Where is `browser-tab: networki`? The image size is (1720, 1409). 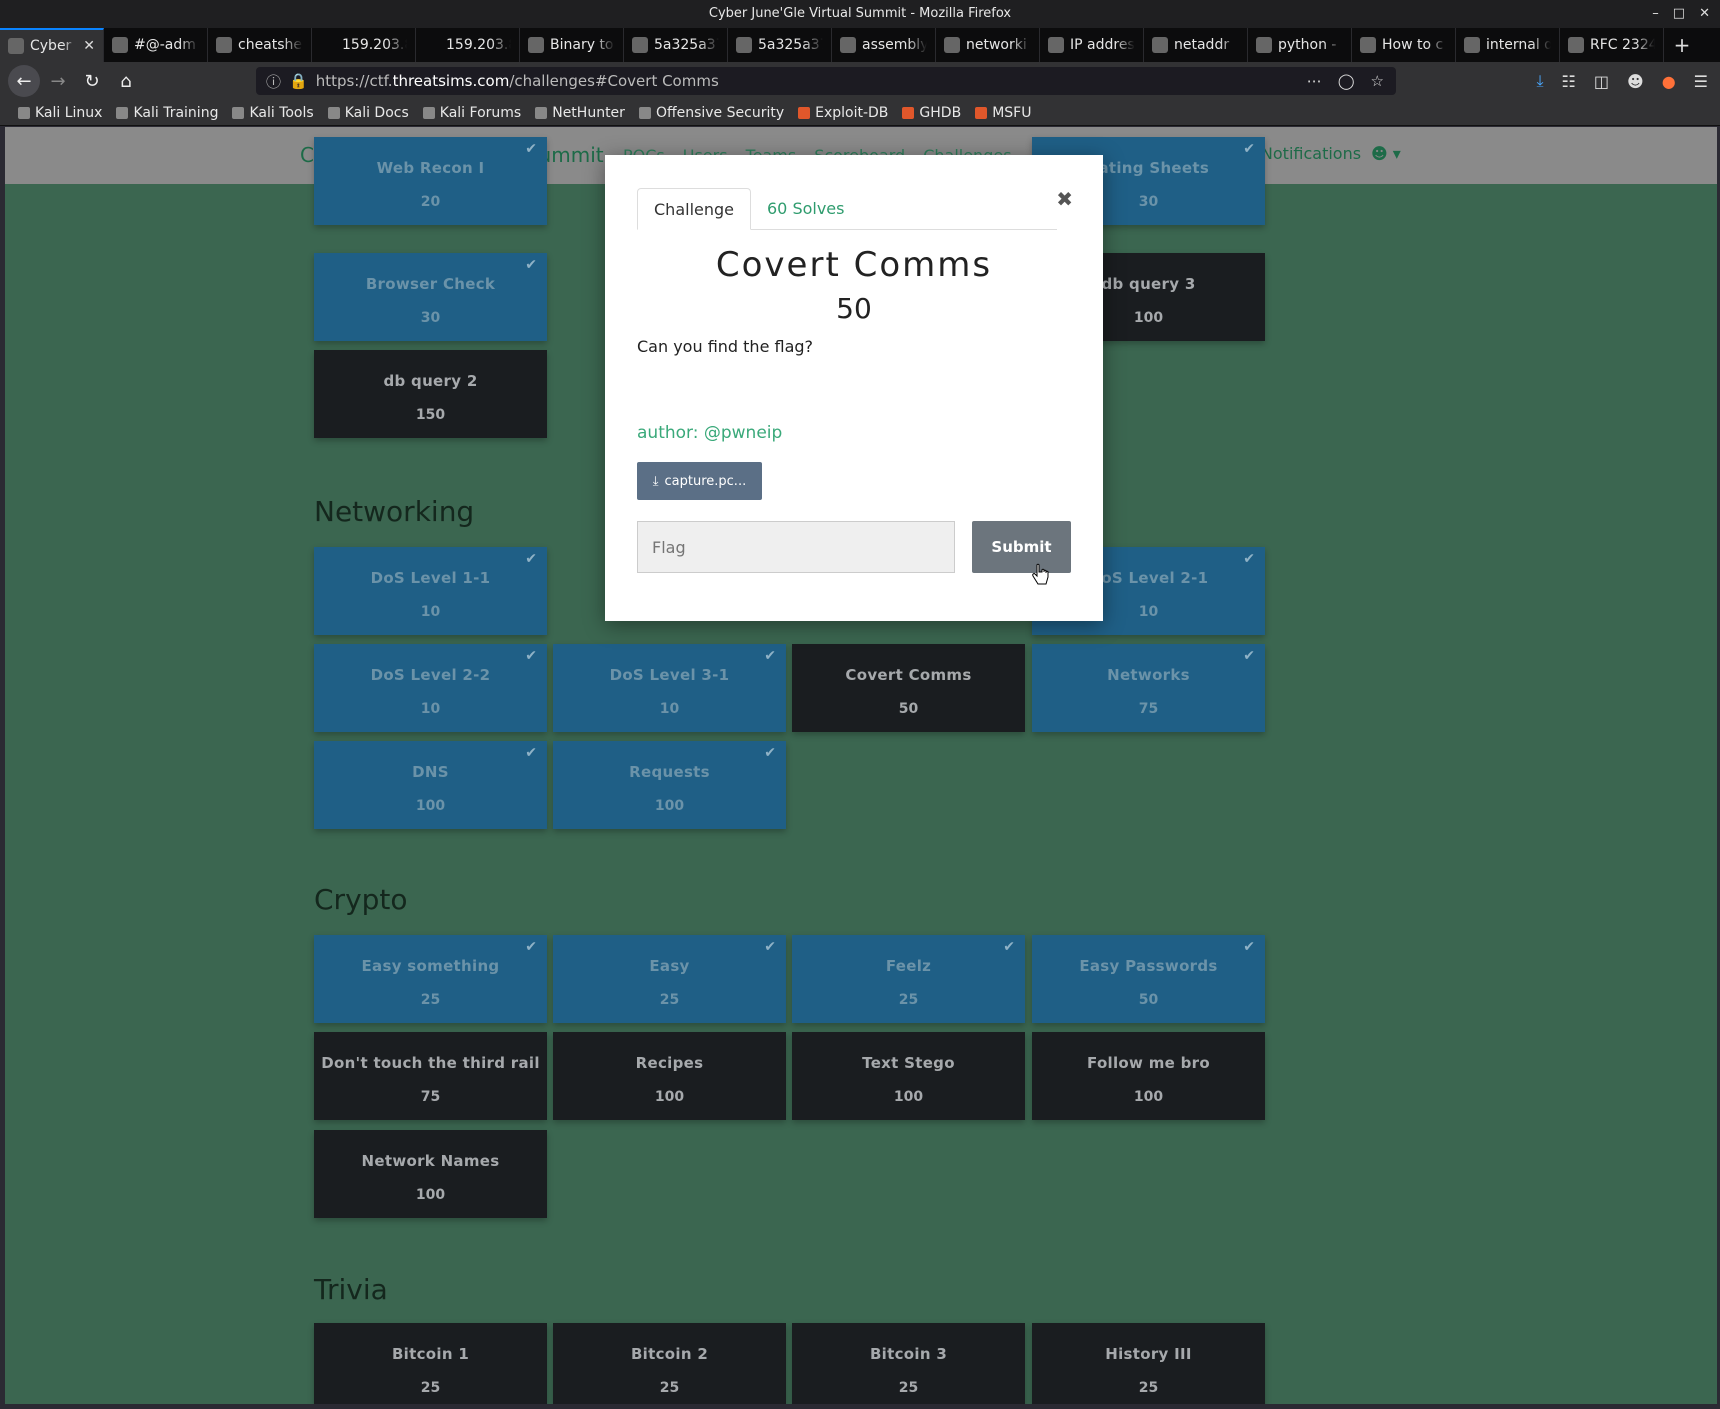 browser-tab: networki is located at coordinates (988, 45).